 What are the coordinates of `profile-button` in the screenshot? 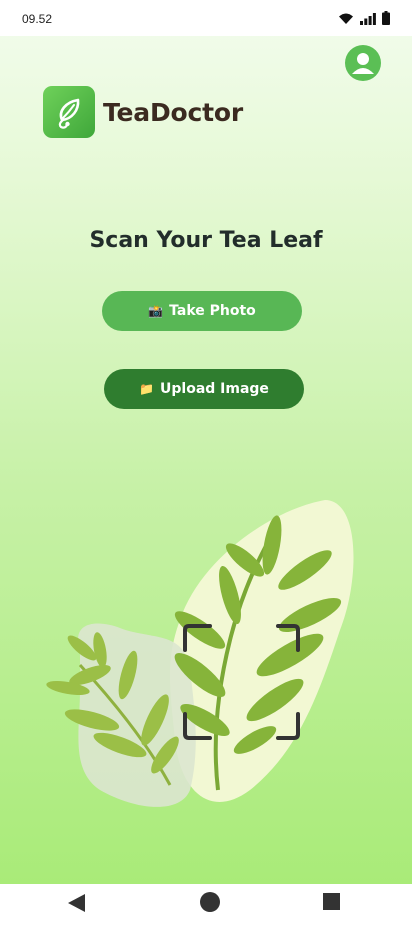 It's located at (363, 63).